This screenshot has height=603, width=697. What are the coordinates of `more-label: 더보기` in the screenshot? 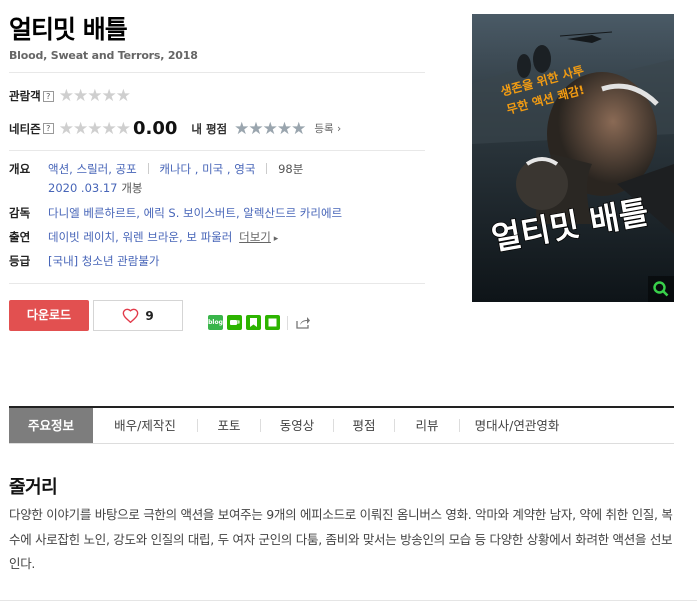 It's located at (255, 237).